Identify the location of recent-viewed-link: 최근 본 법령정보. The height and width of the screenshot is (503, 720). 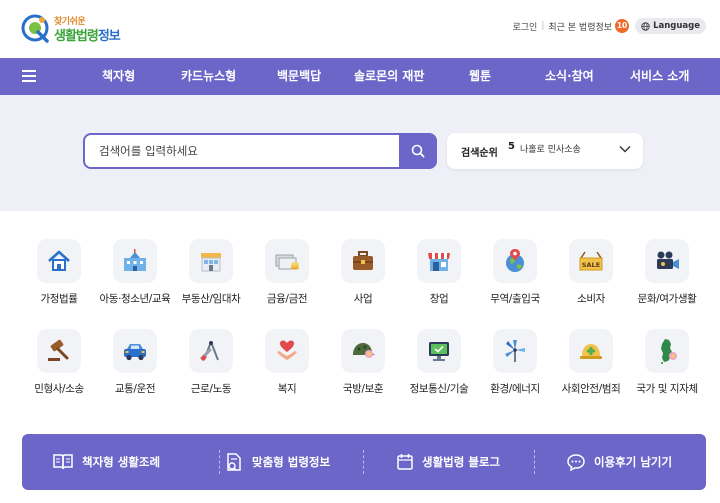
(580, 26).